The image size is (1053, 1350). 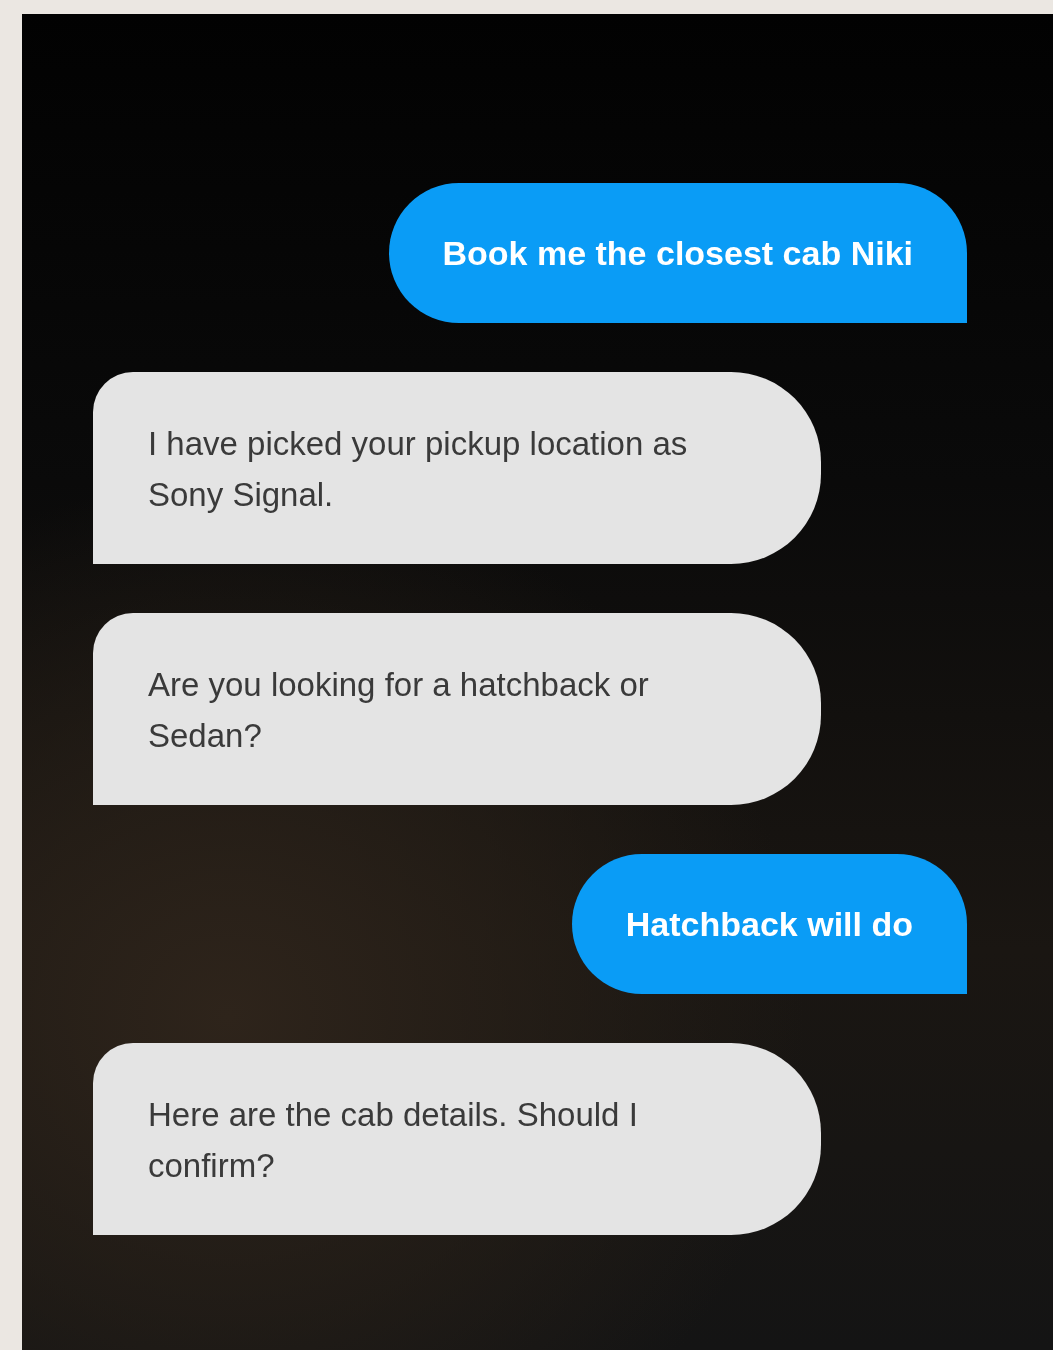 What do you see at coordinates (769, 924) in the screenshot?
I see `user-message: Hatchback will do` at bounding box center [769, 924].